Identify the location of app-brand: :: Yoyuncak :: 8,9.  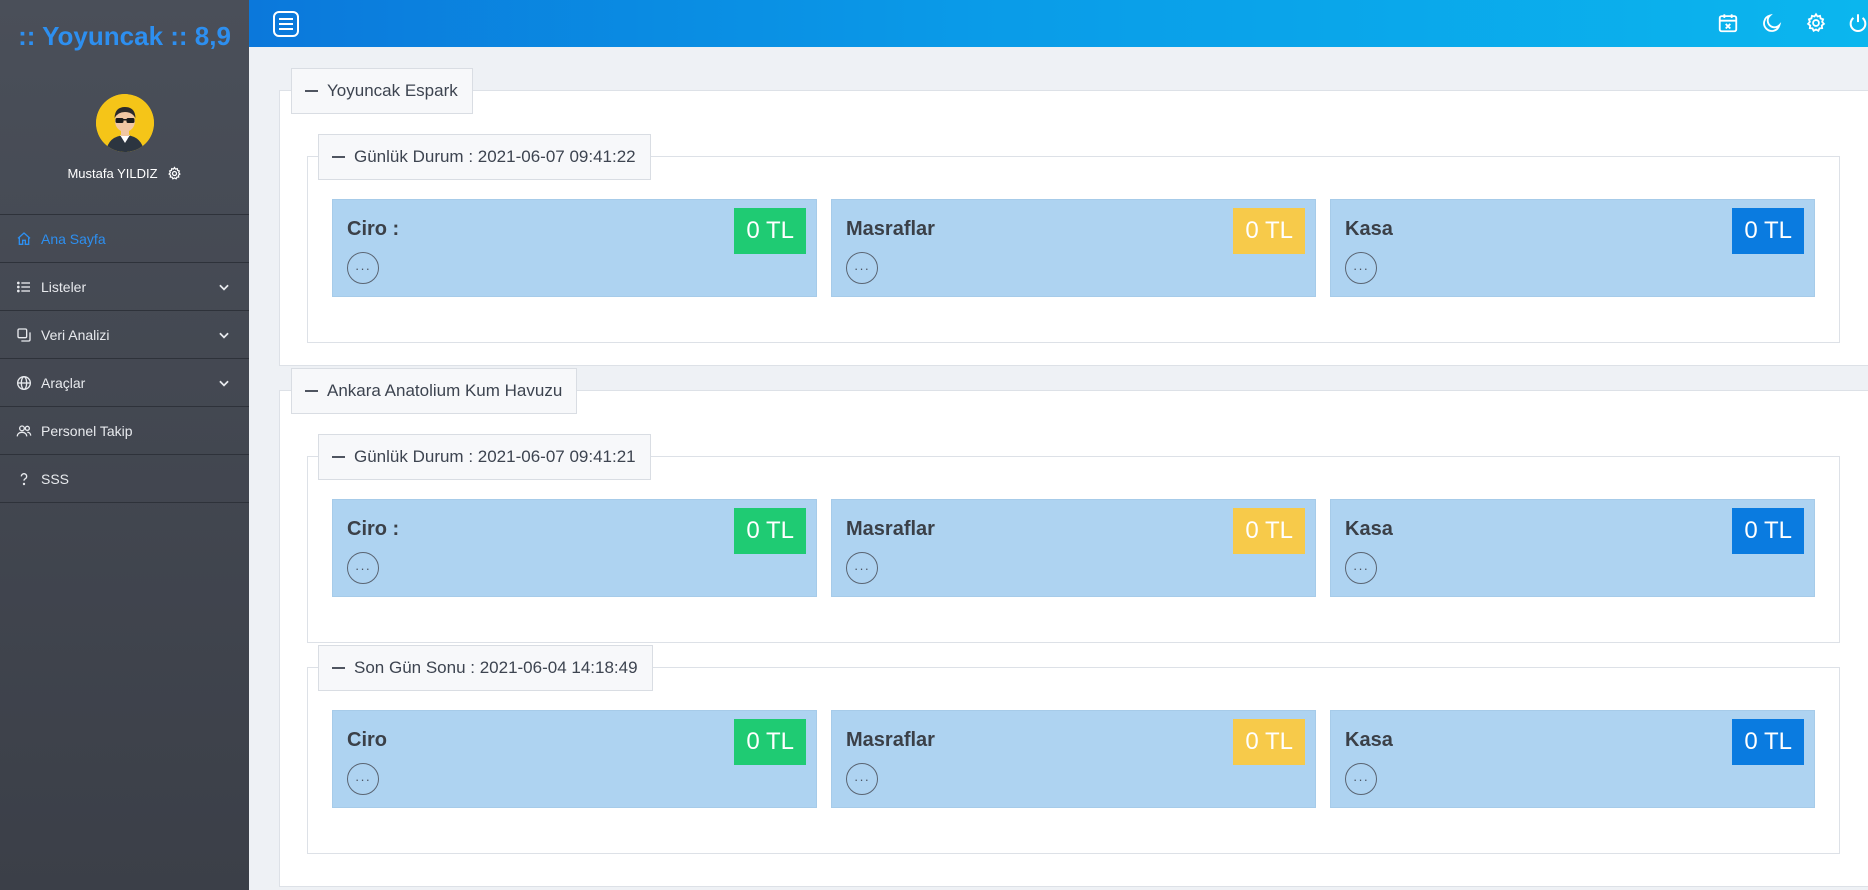
(124, 36).